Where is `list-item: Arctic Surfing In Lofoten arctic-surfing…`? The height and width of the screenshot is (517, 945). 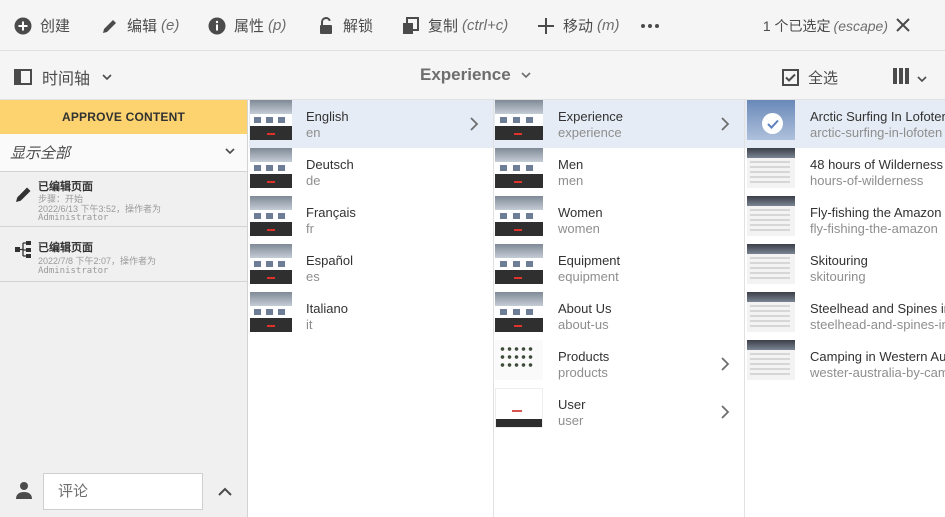
list-item: Arctic Surfing In Lofoten arctic-surfing… is located at coordinates (845, 124).